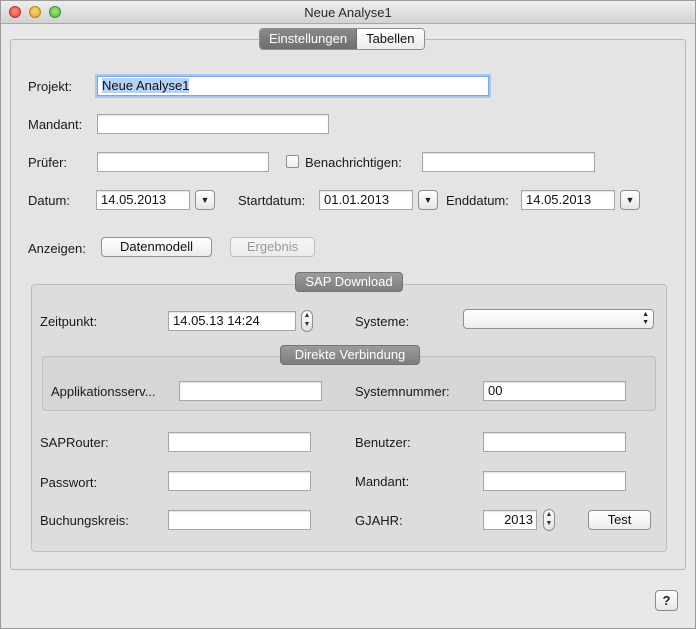 This screenshot has width=696, height=629. Describe the element at coordinates (366, 200) in the screenshot. I see `startdatum-field: 01.01.2013` at that location.